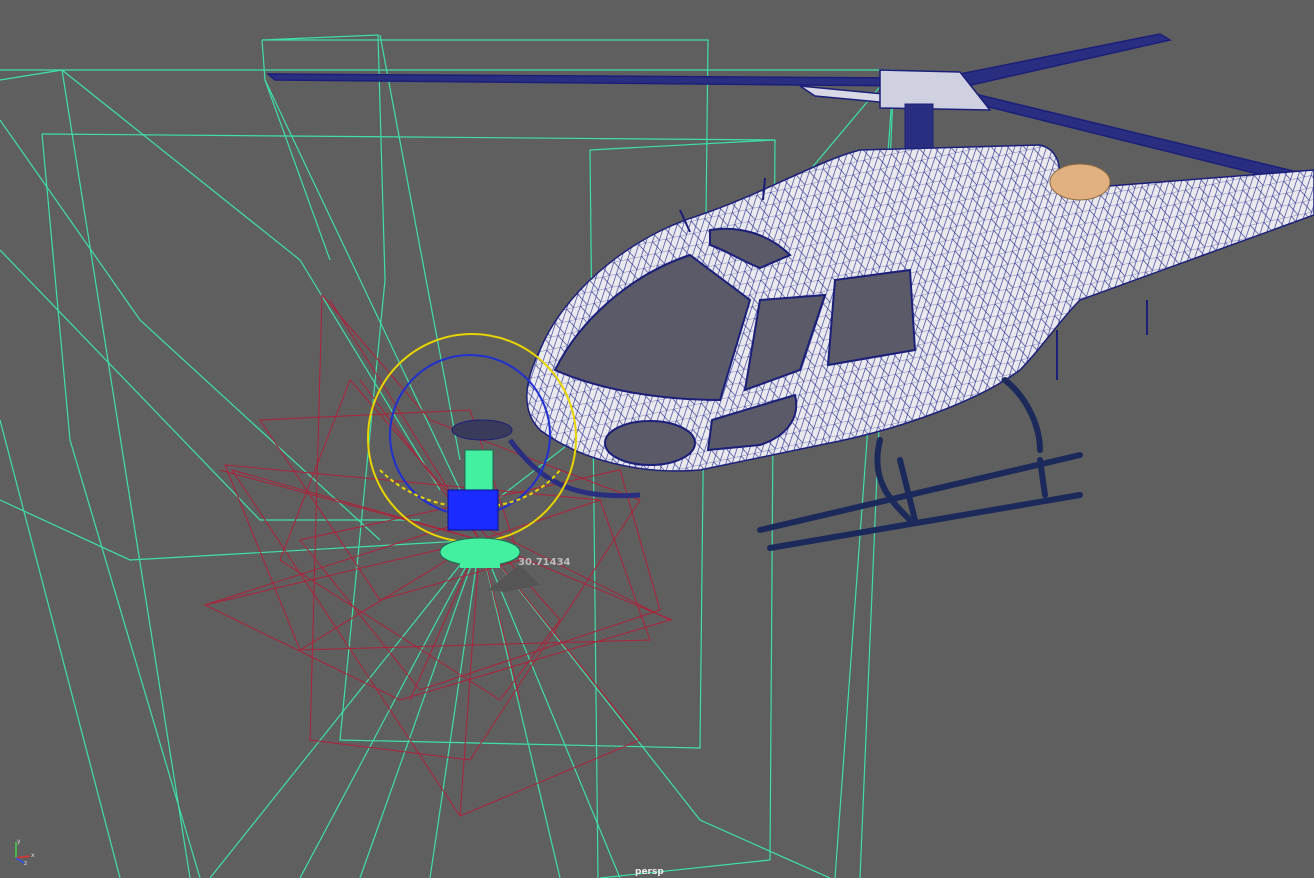 The width and height of the screenshot is (1314, 878). Describe the element at coordinates (25, 863) in the screenshot. I see `svg-text: z` at that location.